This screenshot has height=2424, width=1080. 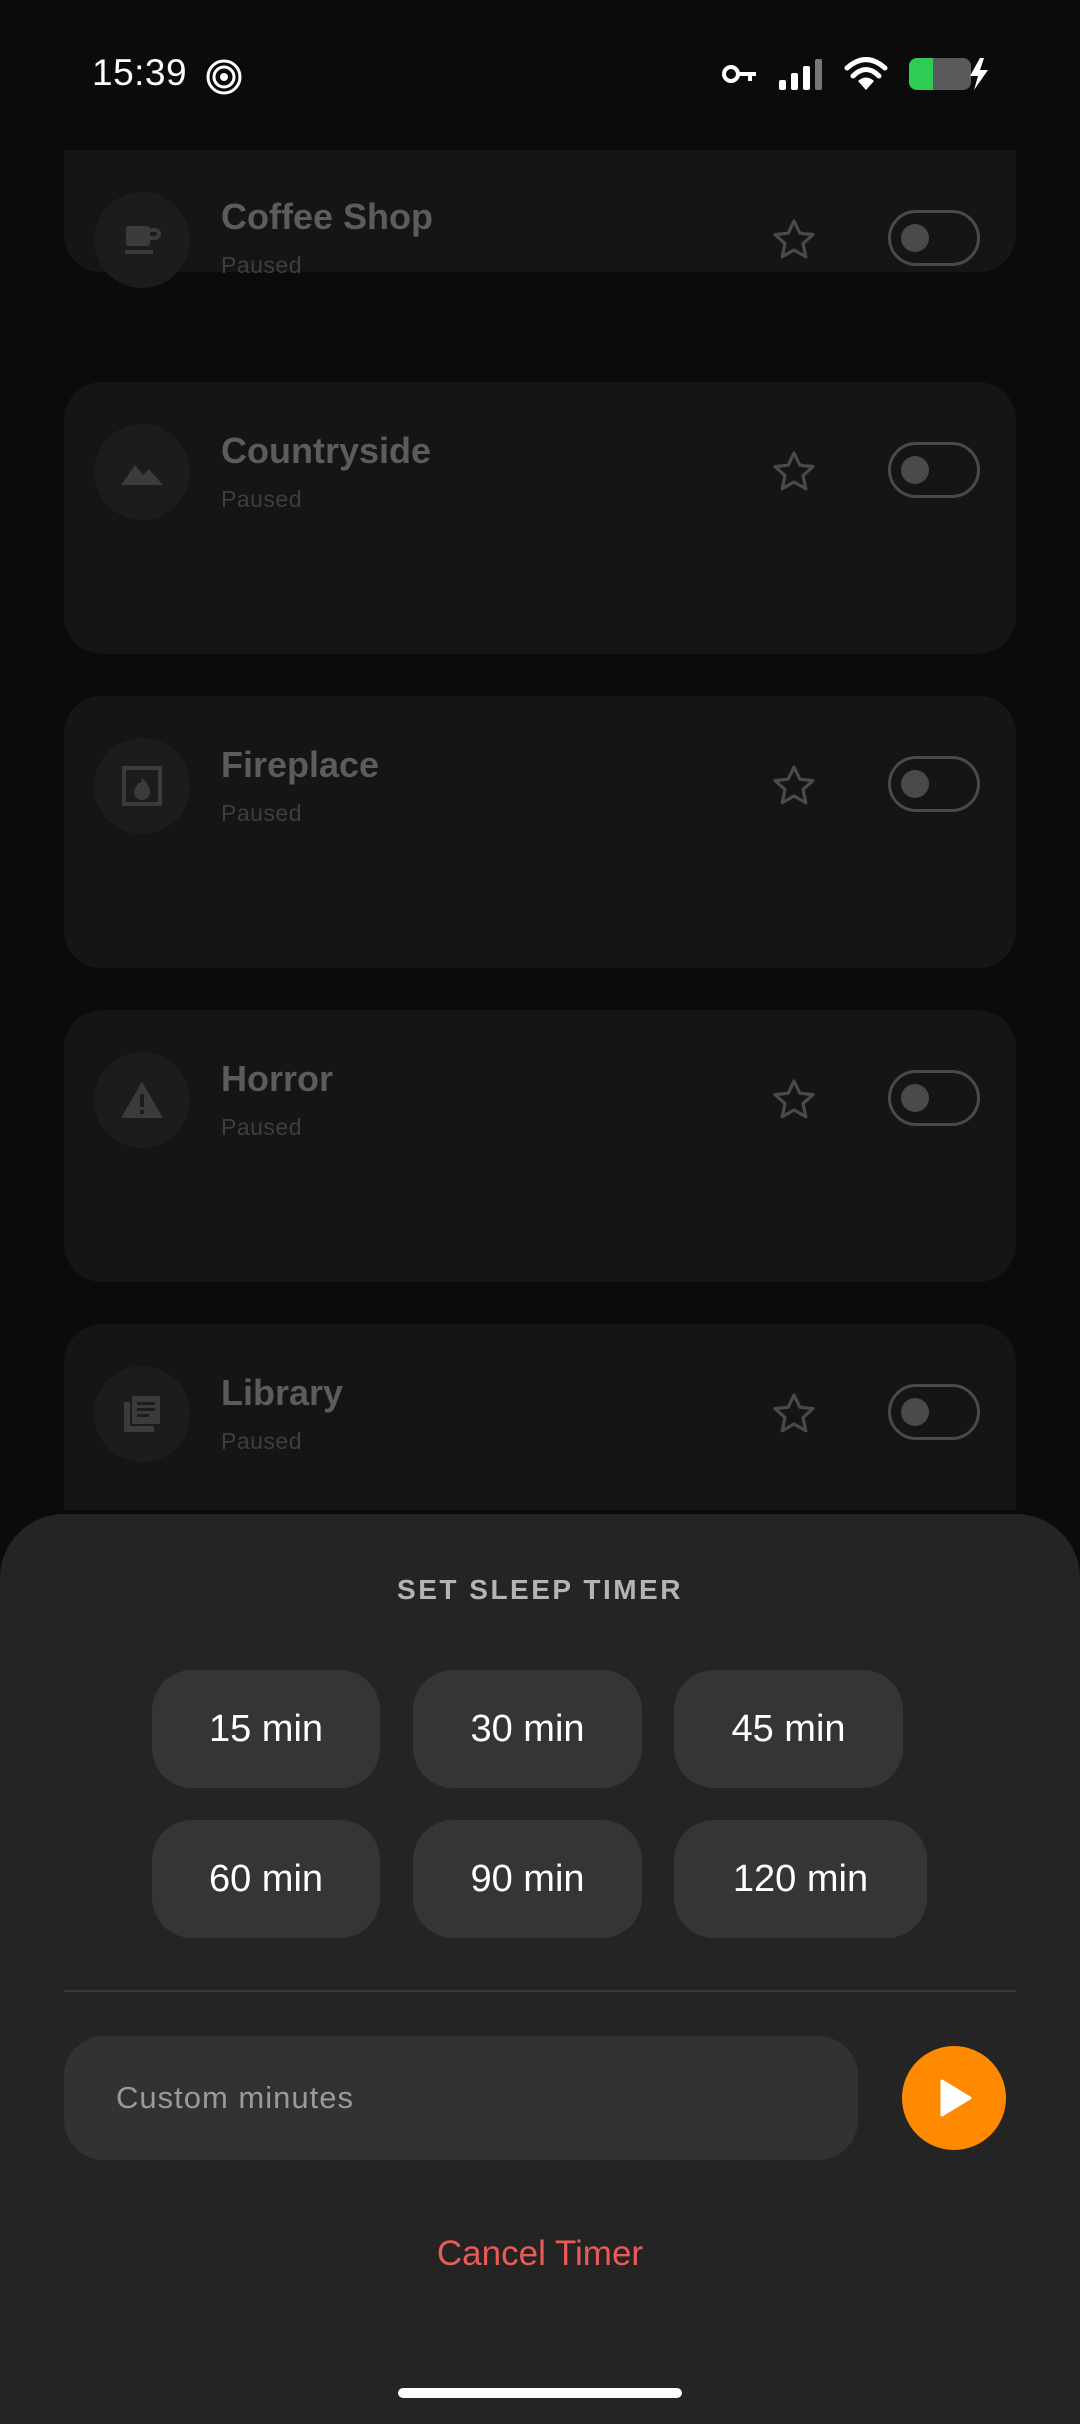 I want to click on sound-title: Coffee Shop, so click(x=327, y=216).